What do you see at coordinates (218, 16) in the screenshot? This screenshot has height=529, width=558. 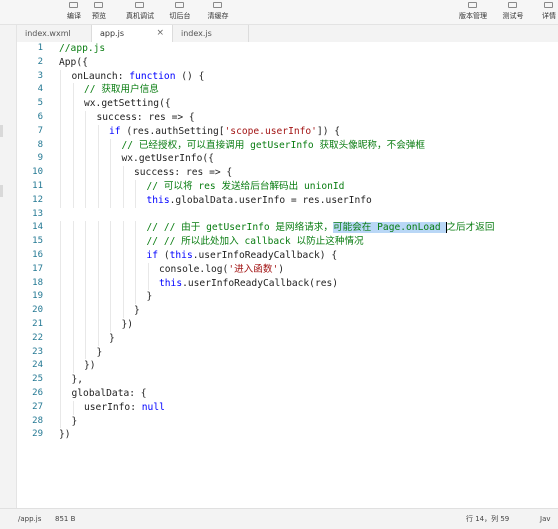 I see `toolbar-label: 清缓存` at bounding box center [218, 16].